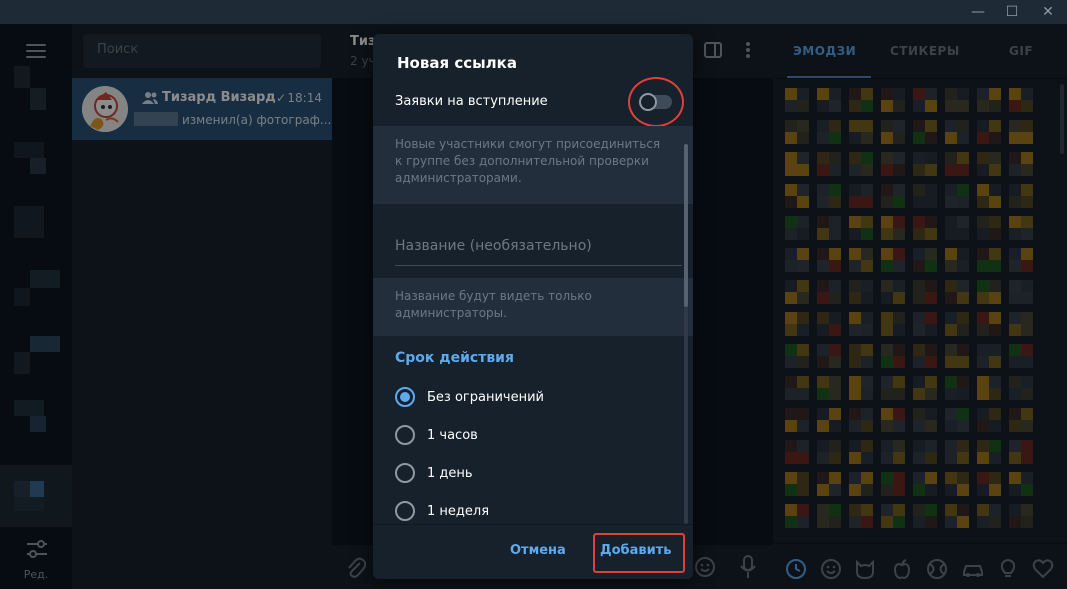 This screenshot has width=1067, height=589. I want to click on dialog-title: Новая ссылка, so click(457, 63).